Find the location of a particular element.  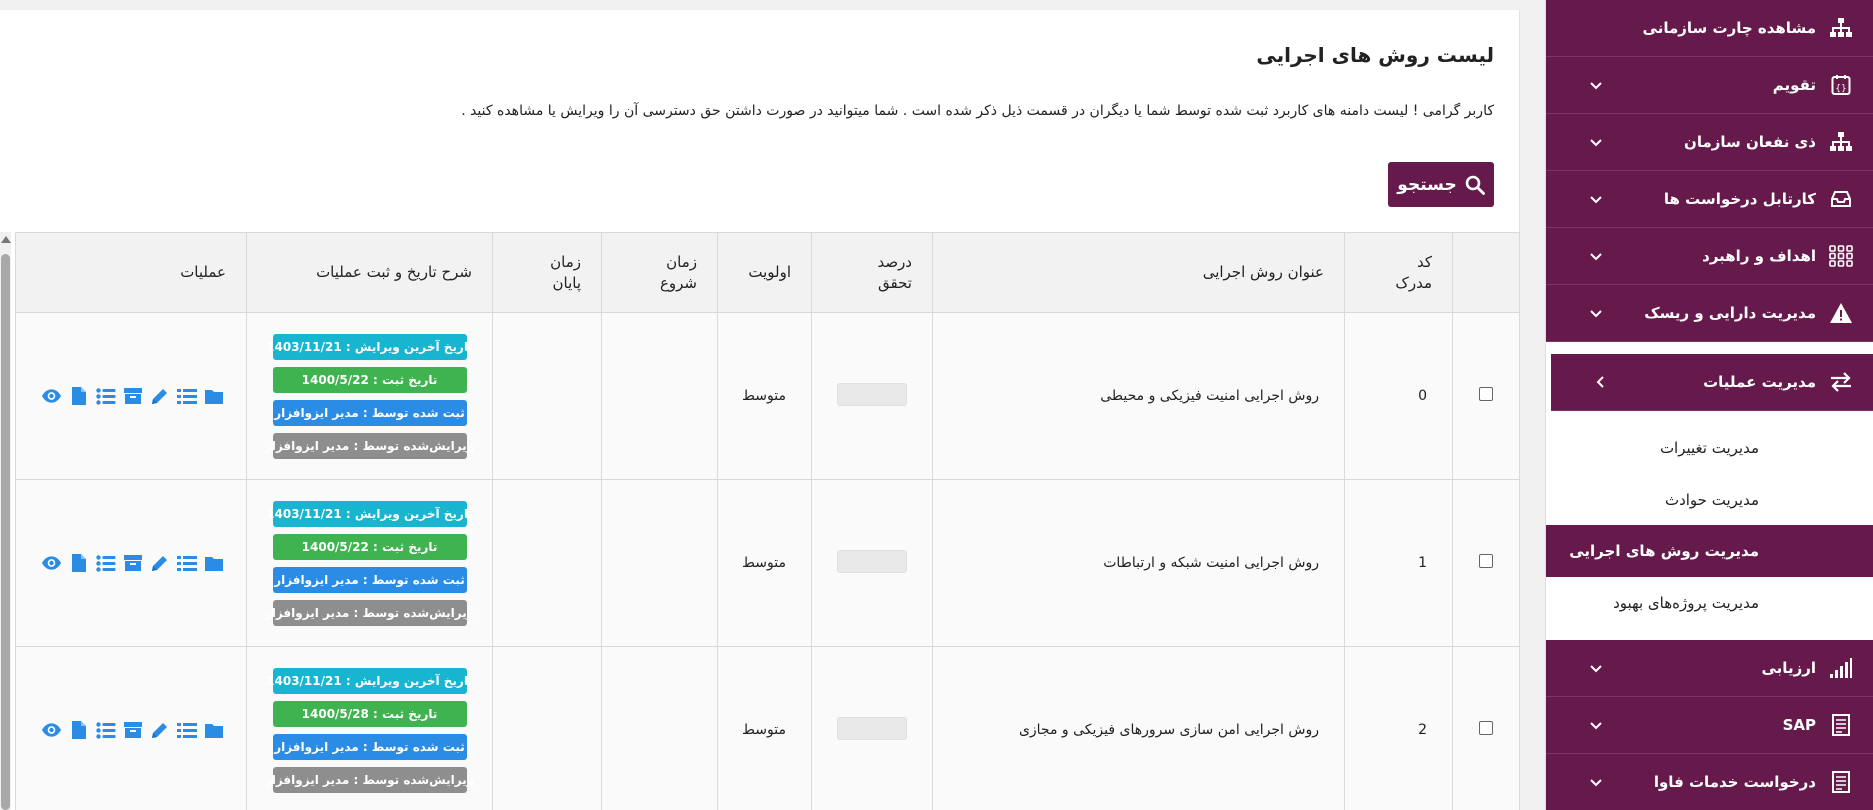

header-end: زمان پایان is located at coordinates (547, 272).